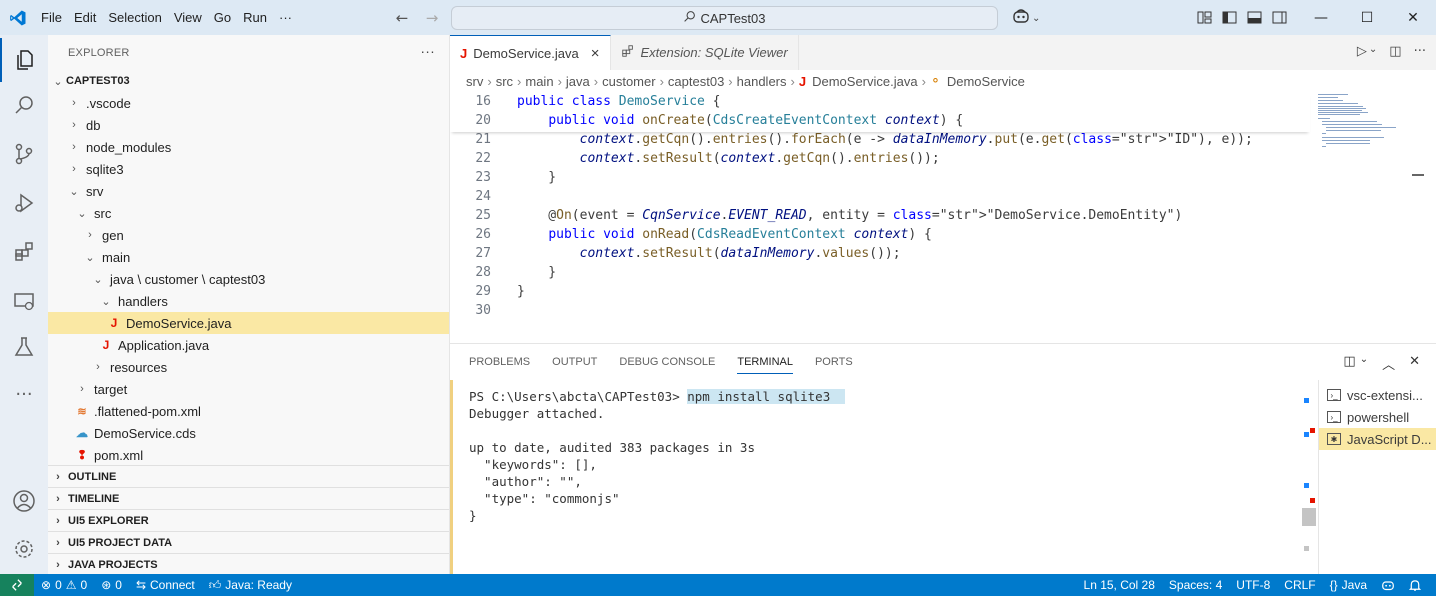 The image size is (1436, 596). I want to click on menu-item-go: Go, so click(222, 17).